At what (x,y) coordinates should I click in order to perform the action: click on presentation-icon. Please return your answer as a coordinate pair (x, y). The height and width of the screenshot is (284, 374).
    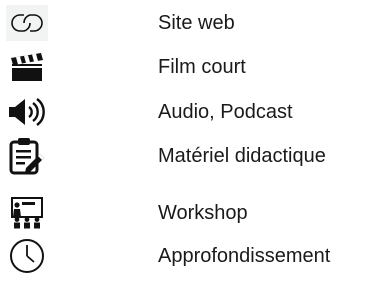
    Looking at the image, I should click on (27, 213).